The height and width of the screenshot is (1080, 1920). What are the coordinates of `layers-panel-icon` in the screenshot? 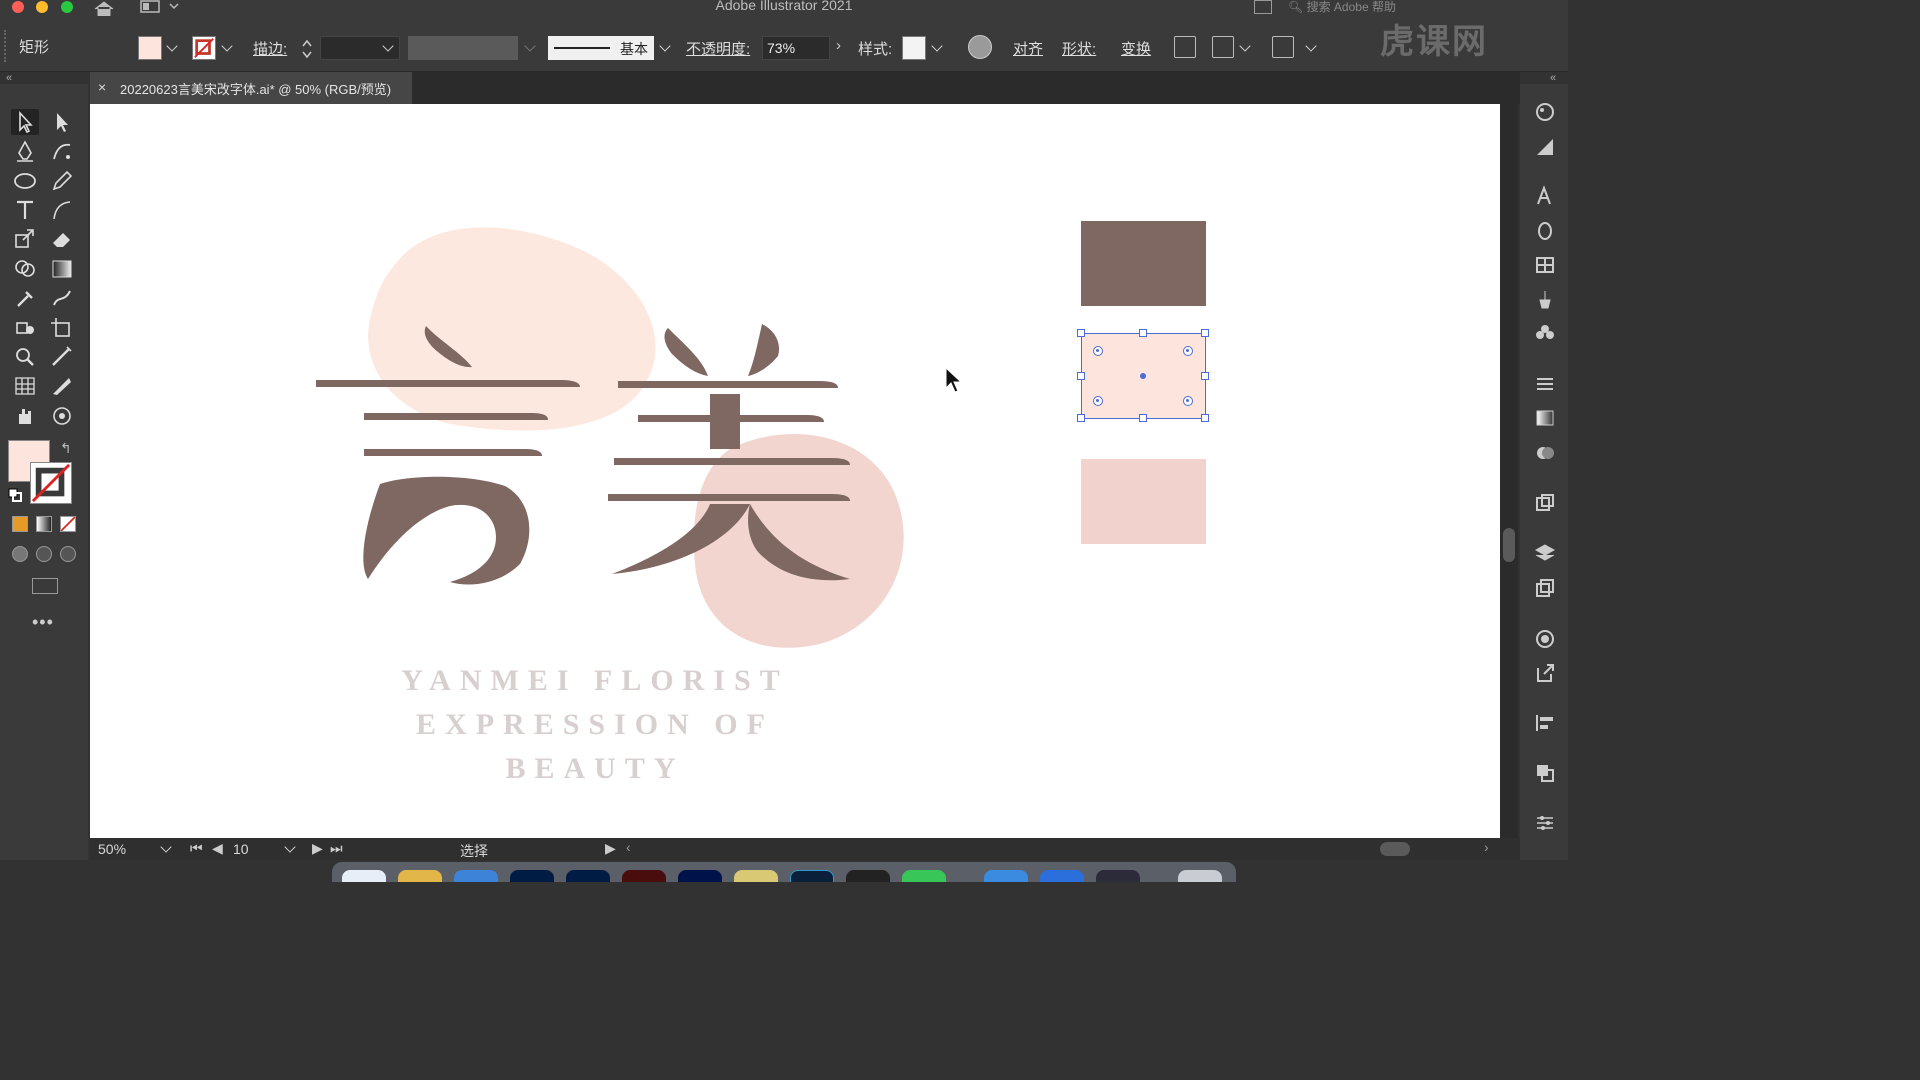 It's located at (1545, 553).